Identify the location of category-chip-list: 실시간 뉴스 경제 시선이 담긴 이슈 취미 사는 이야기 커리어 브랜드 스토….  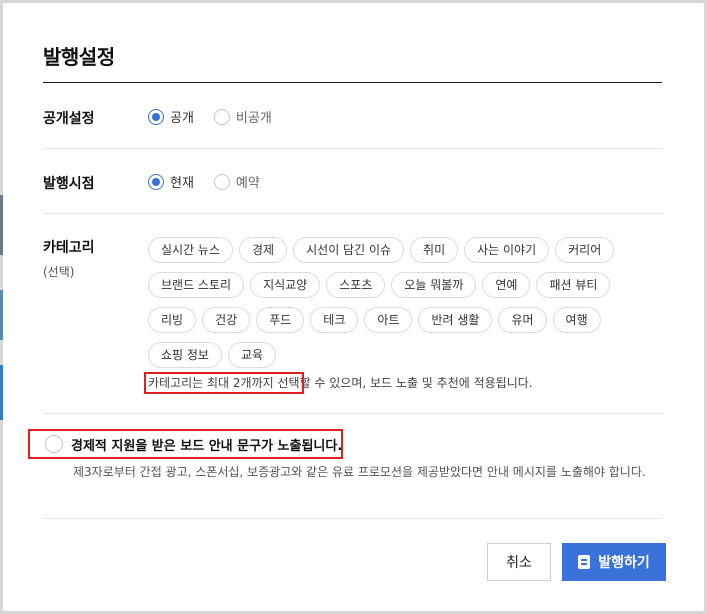
(383, 302).